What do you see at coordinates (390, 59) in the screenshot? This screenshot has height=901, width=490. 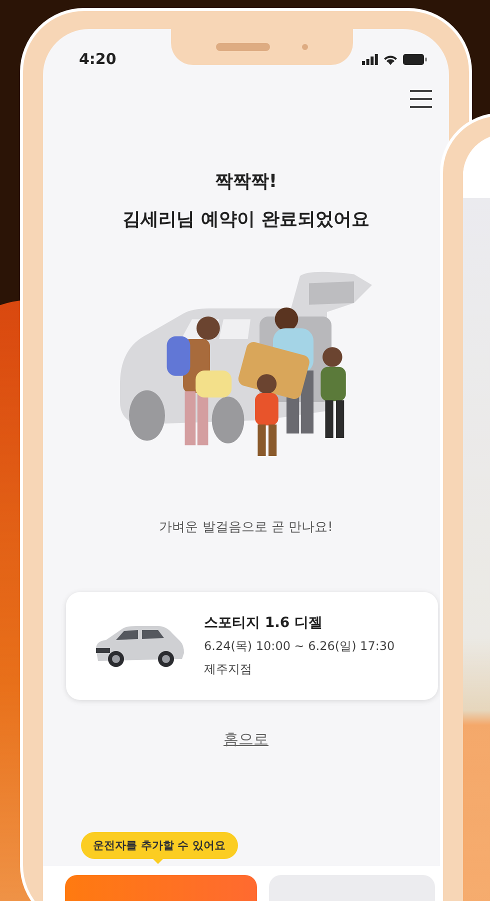 I see `wifi-icon` at bounding box center [390, 59].